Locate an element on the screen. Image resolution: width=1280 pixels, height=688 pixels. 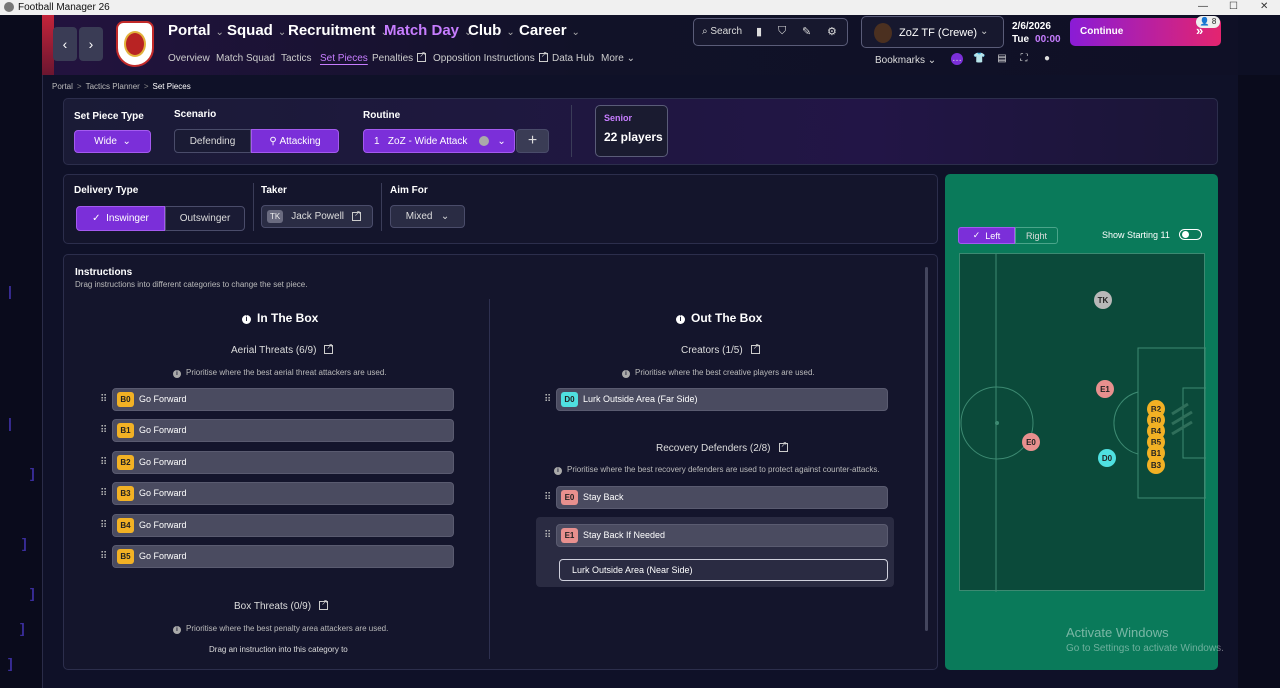
creator-instruction-row: D0 Lurk Outside Area (Far Side) is located at coordinates (722, 399).